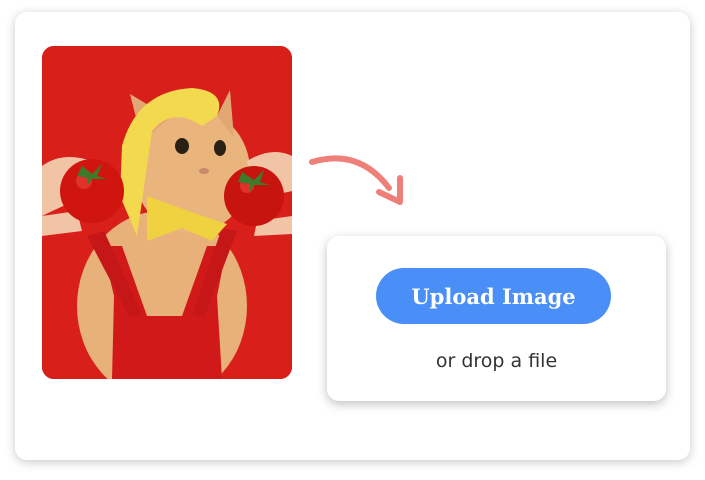 The image size is (705, 480). Describe the element at coordinates (356, 180) in the screenshot. I see `curved-arrow-icon` at that location.